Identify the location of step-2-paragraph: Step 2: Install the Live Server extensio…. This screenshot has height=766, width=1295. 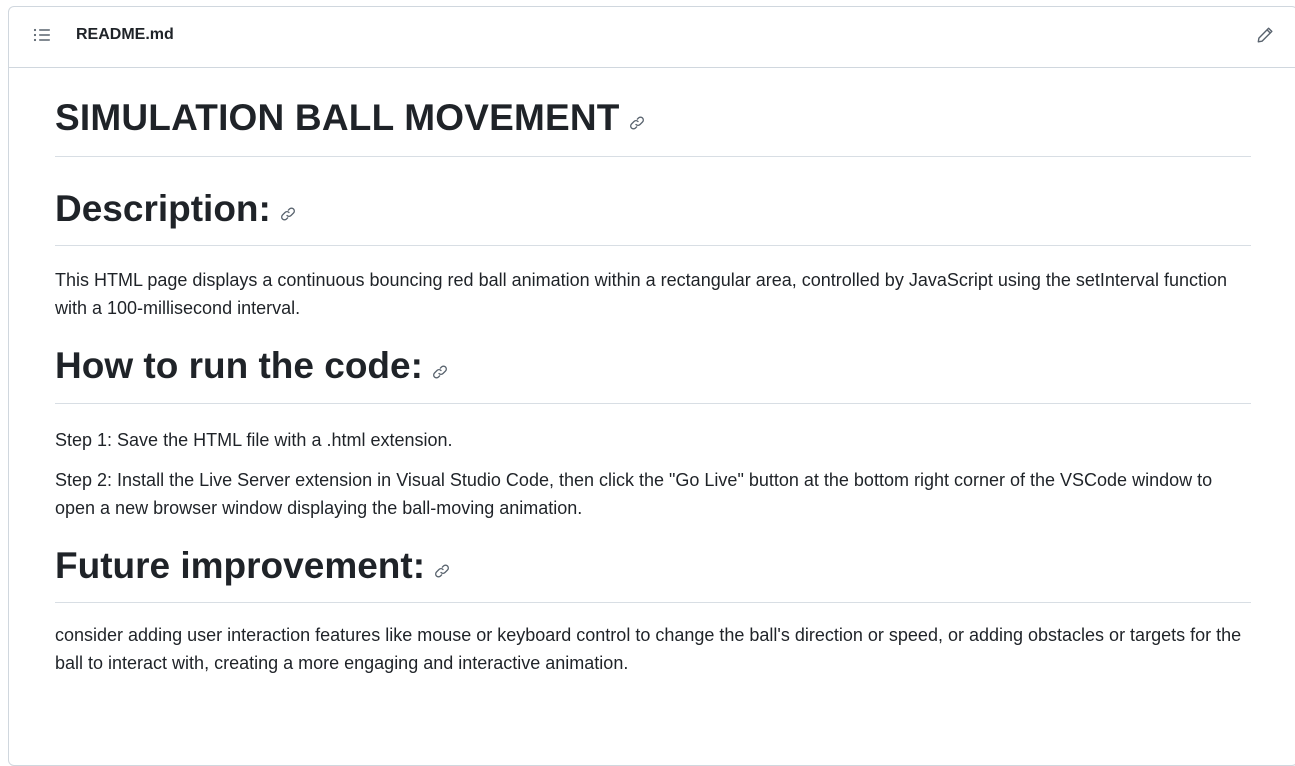
(634, 493).